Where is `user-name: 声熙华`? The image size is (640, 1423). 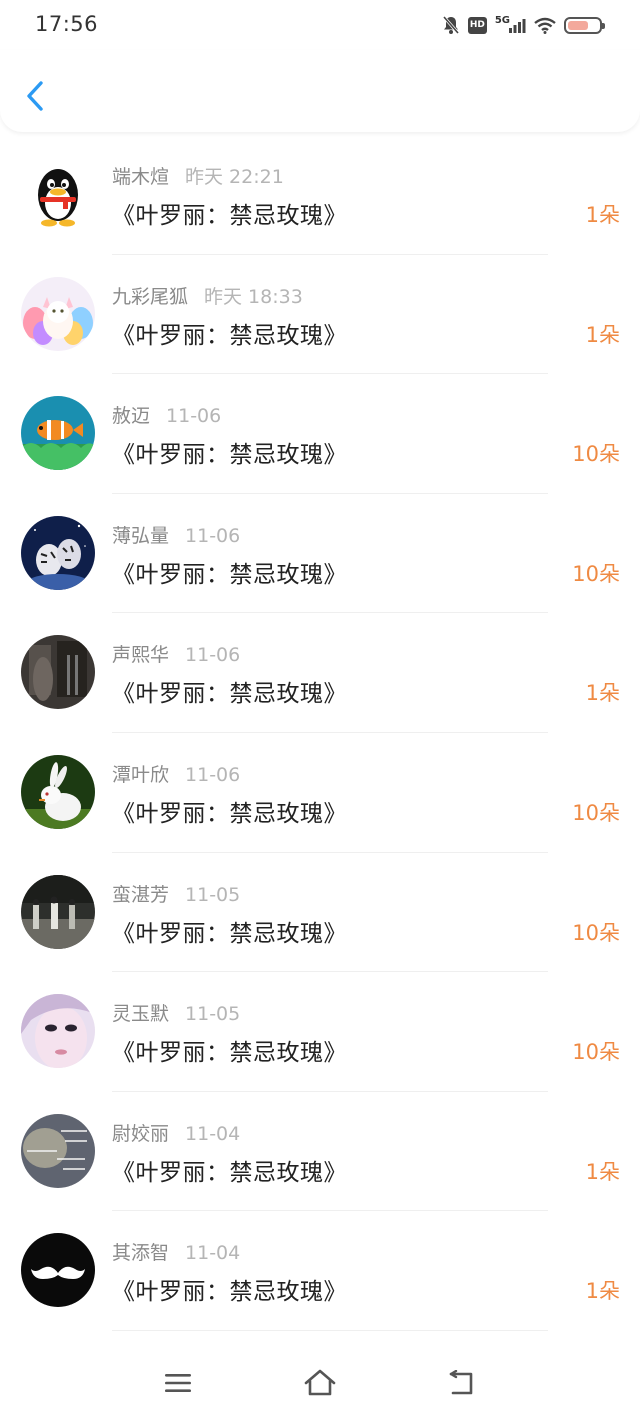
user-name: 声熙华 is located at coordinates (140, 655).